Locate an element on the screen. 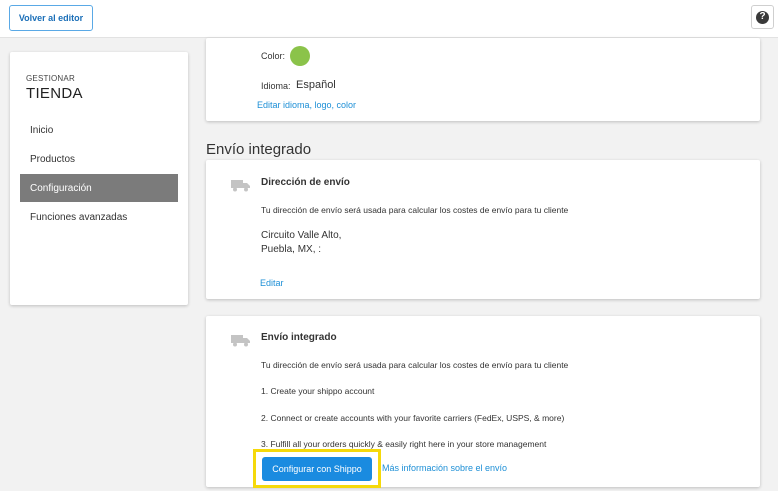 The width and height of the screenshot is (778, 491). language-label: Idioma: is located at coordinates (276, 86).